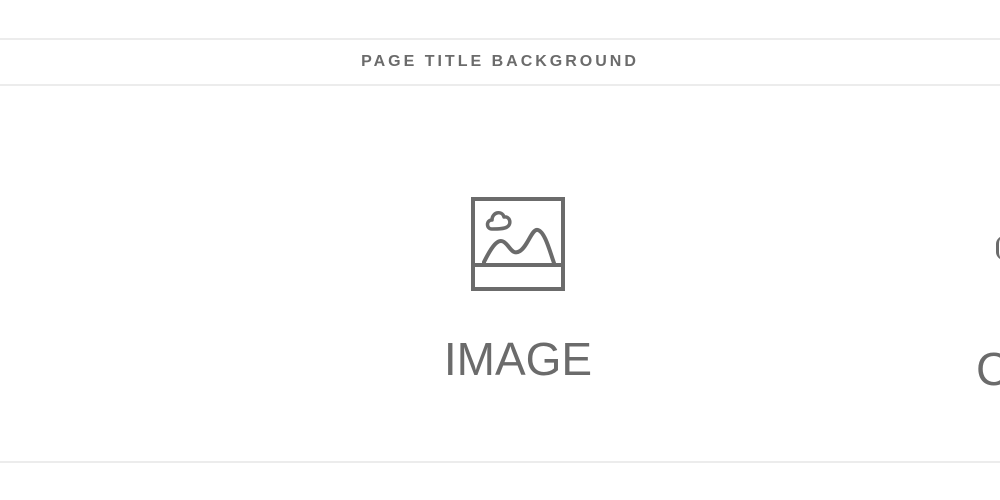 The image size is (1000, 500). I want to click on image-widget-card: IMAGE, so click(518, 289).